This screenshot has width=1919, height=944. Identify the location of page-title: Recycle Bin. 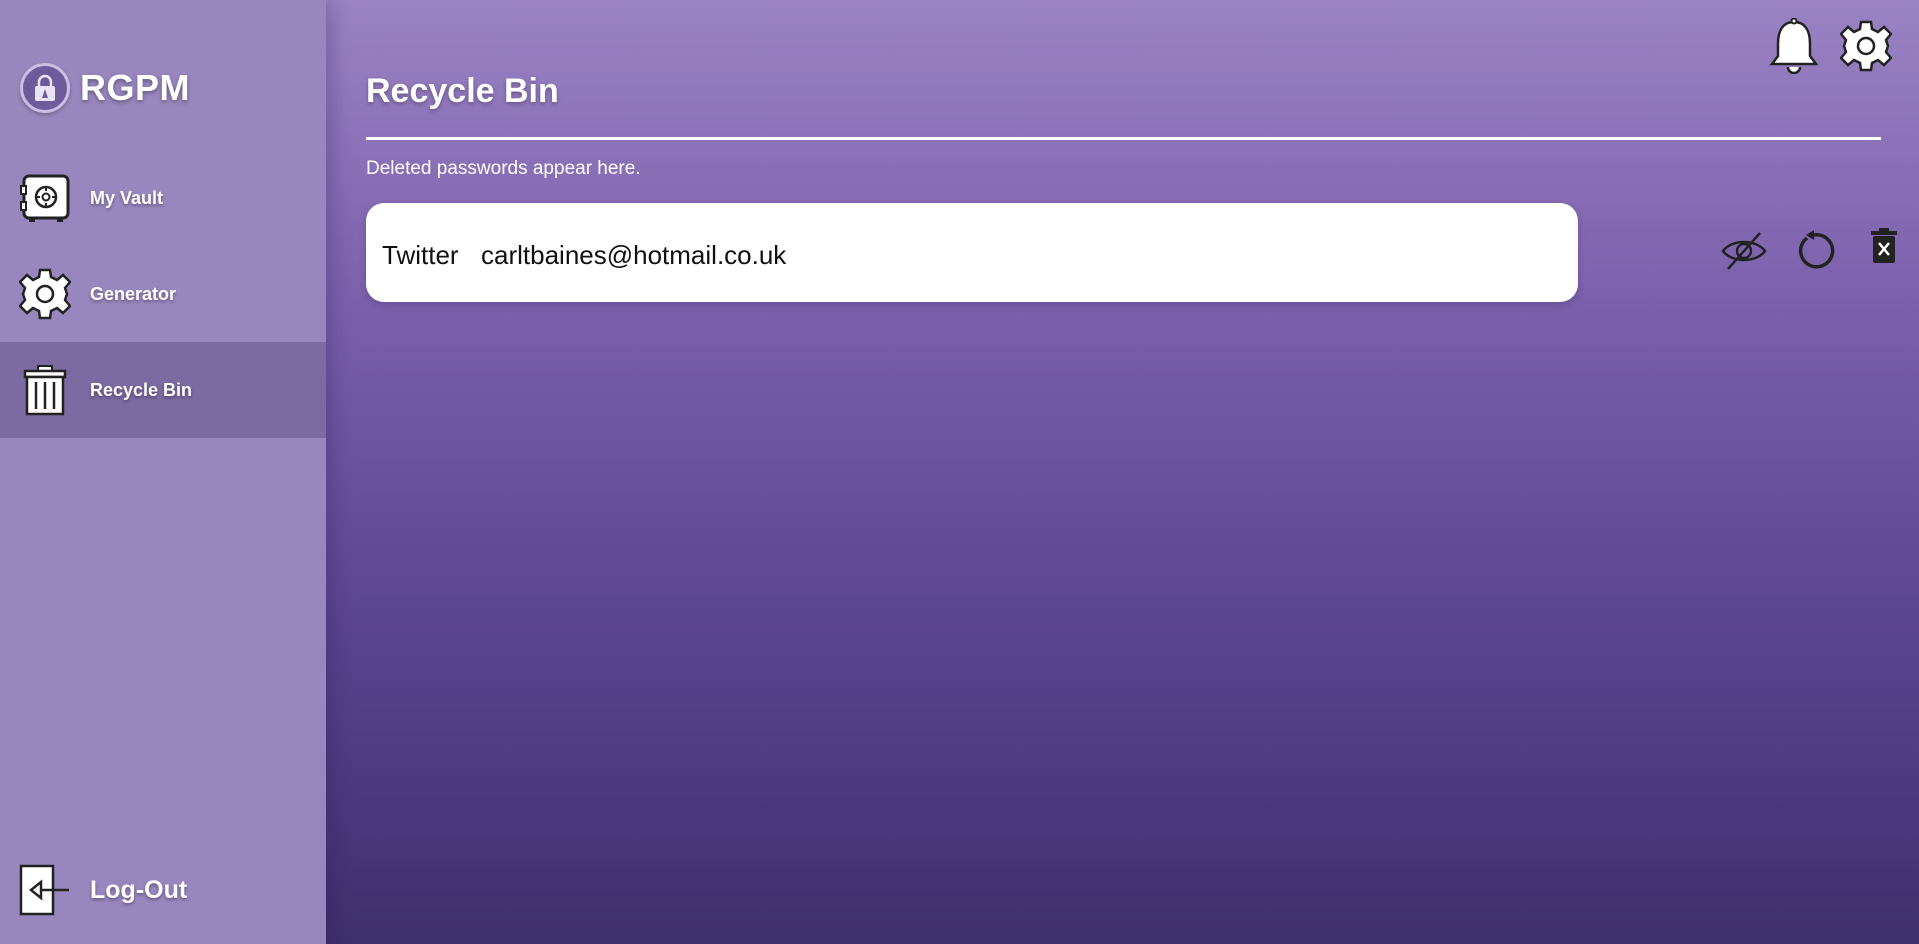
(462, 91).